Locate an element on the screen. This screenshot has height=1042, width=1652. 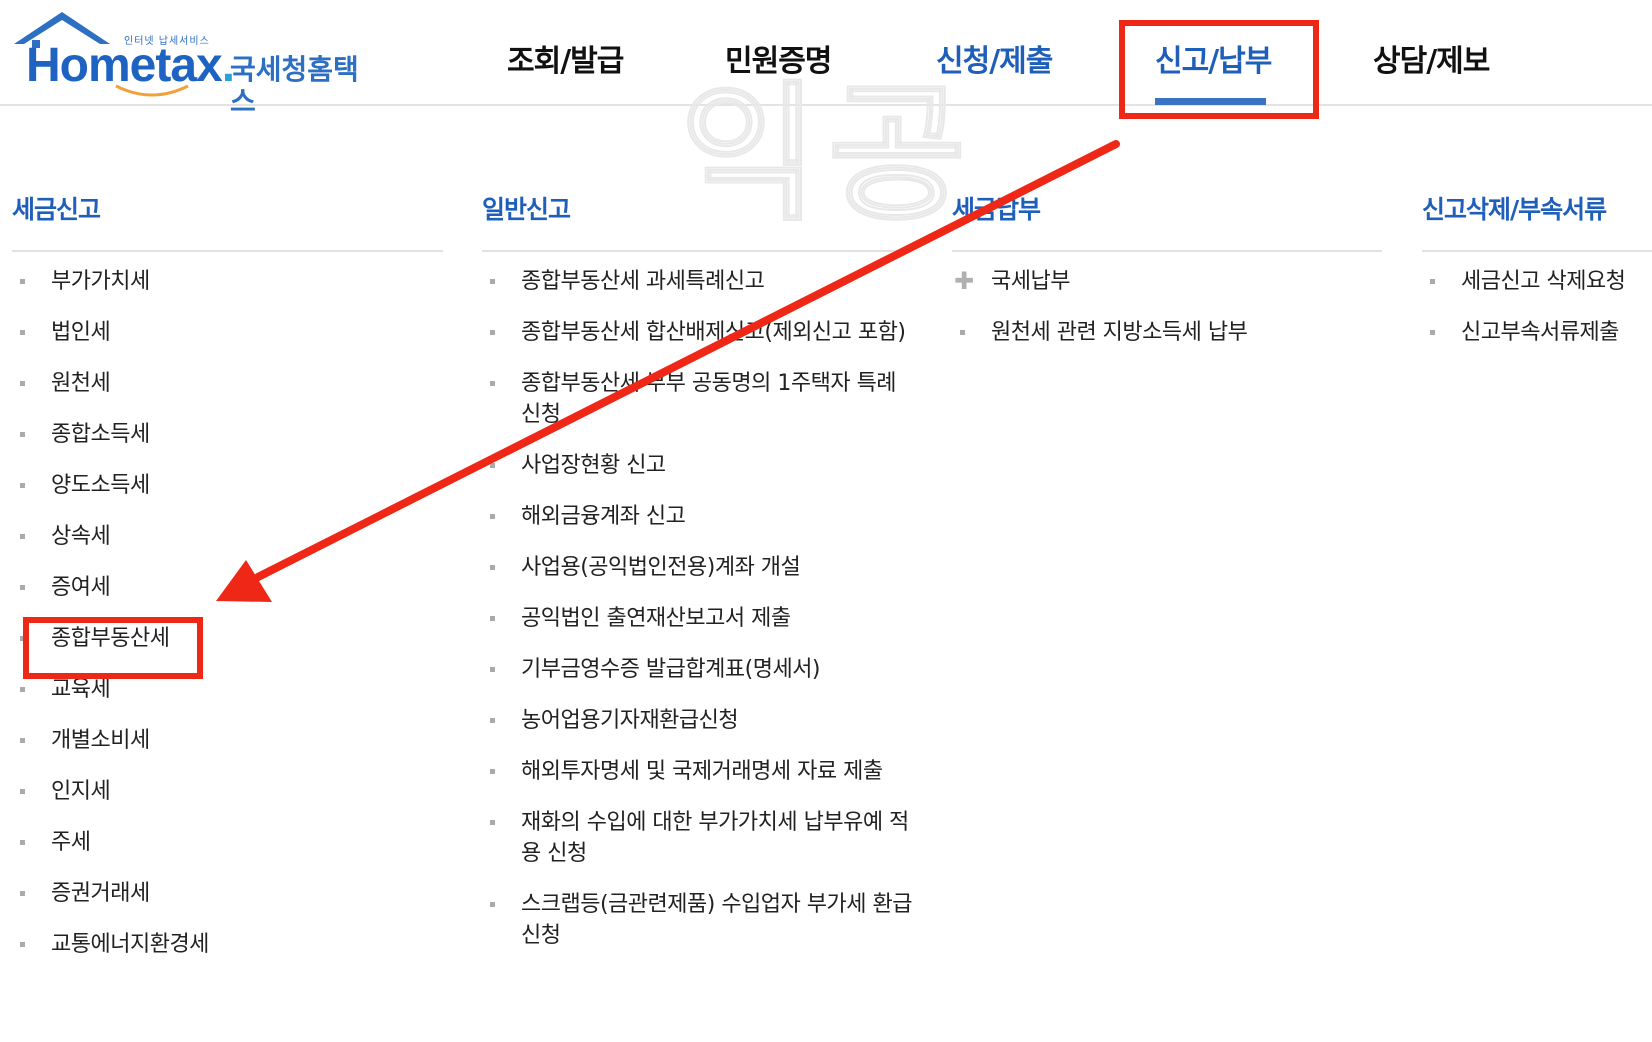
nav-active-underline is located at coordinates (1210, 101).